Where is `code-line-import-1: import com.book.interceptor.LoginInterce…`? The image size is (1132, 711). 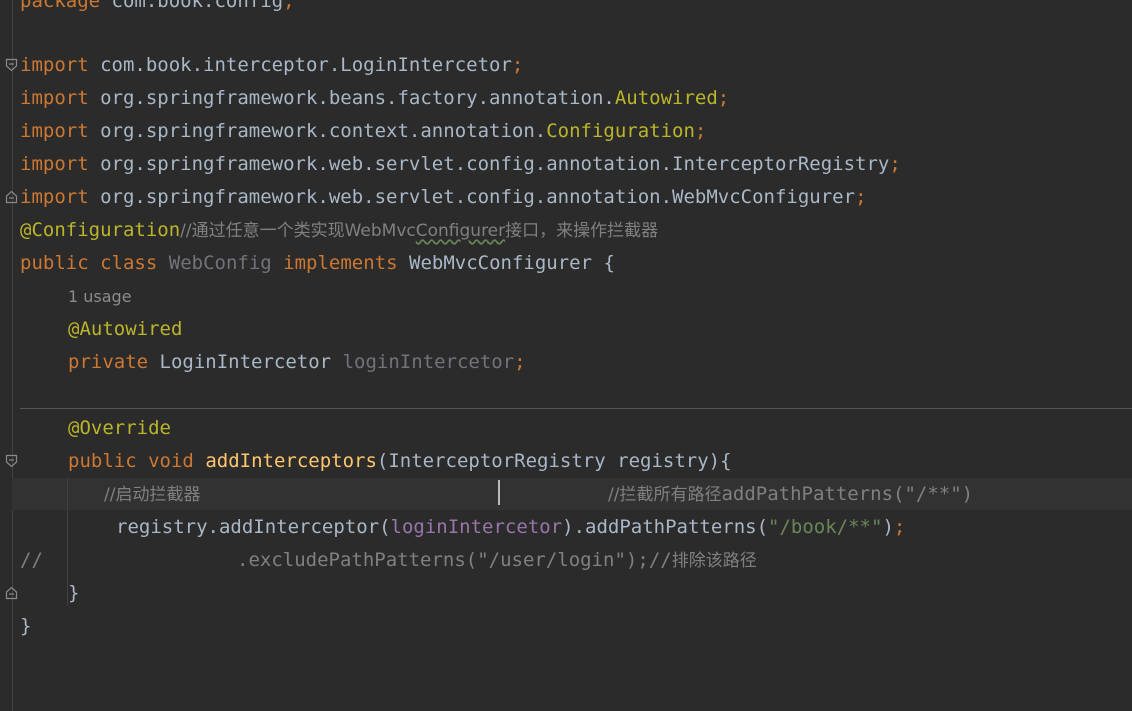
code-line-import-1: import com.book.interceptor.LoginInterce… is located at coordinates (271, 65).